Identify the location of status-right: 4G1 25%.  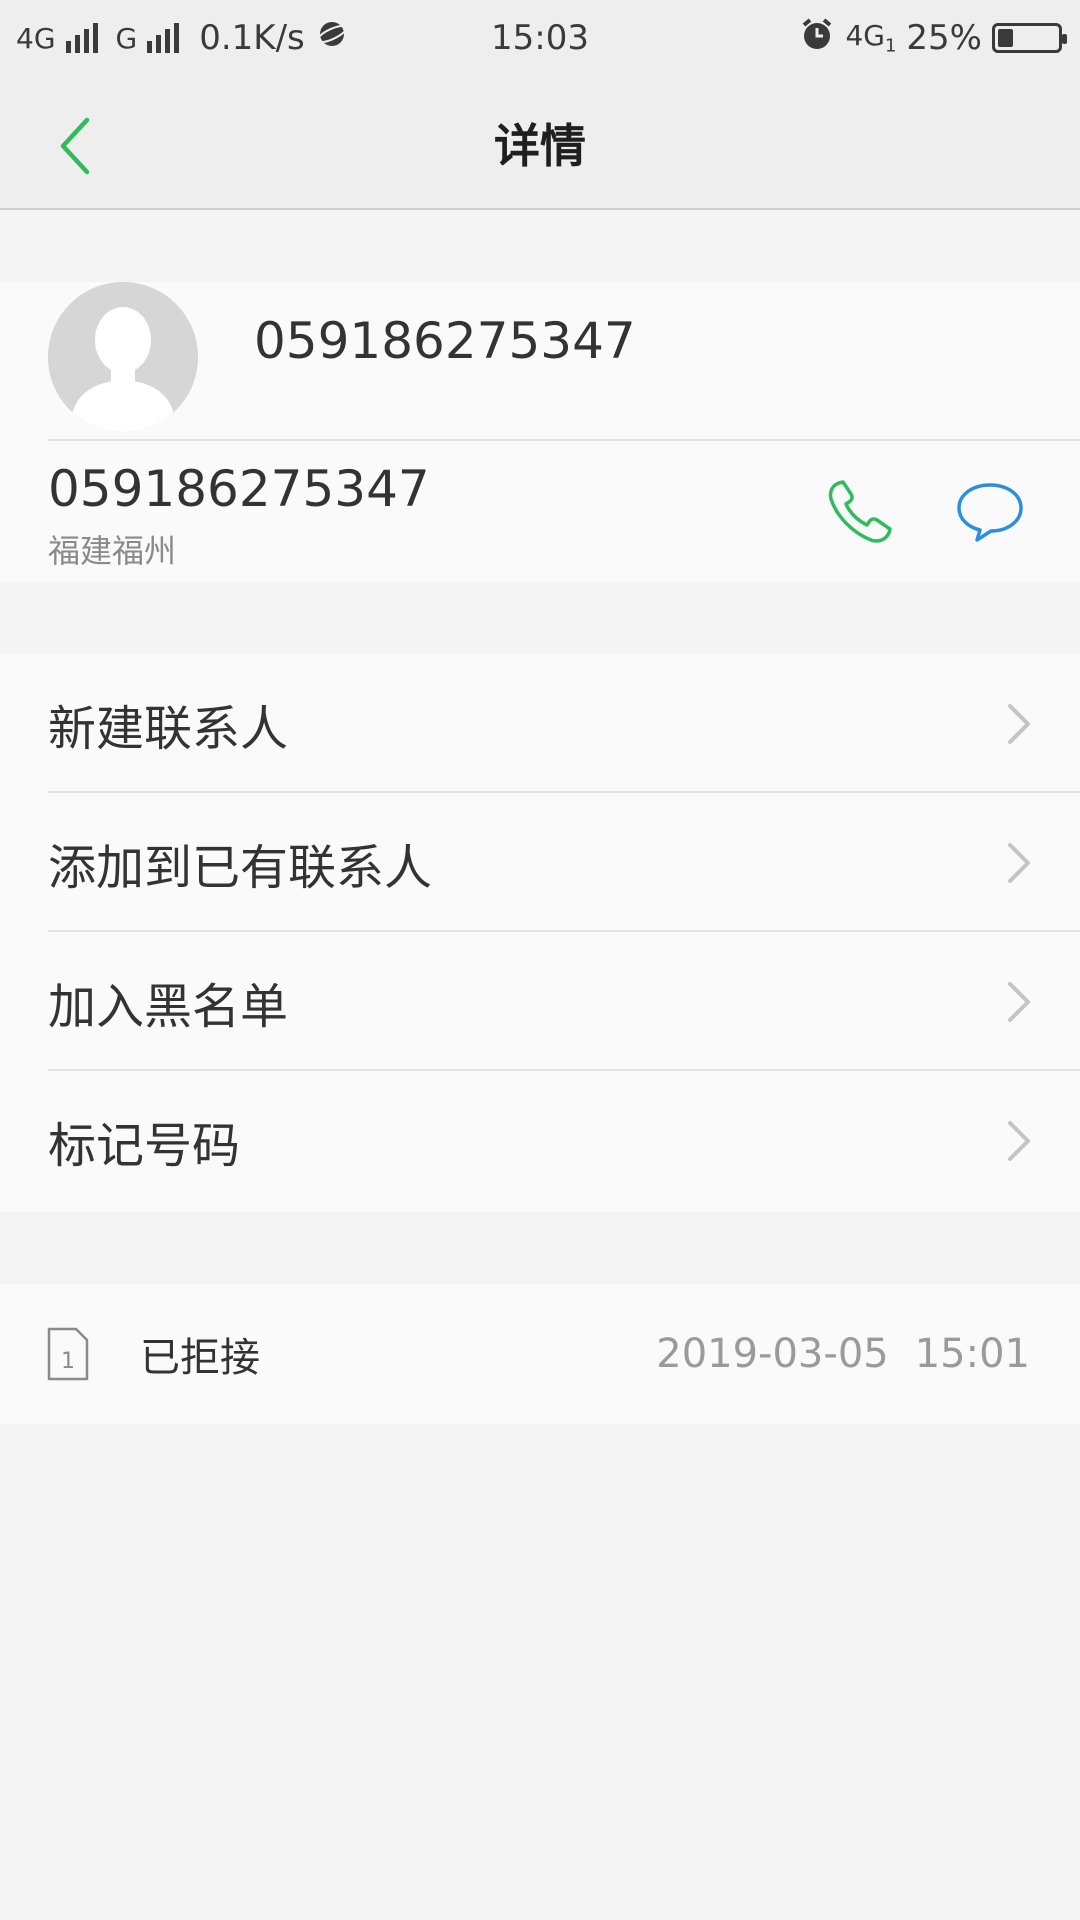
(933, 38).